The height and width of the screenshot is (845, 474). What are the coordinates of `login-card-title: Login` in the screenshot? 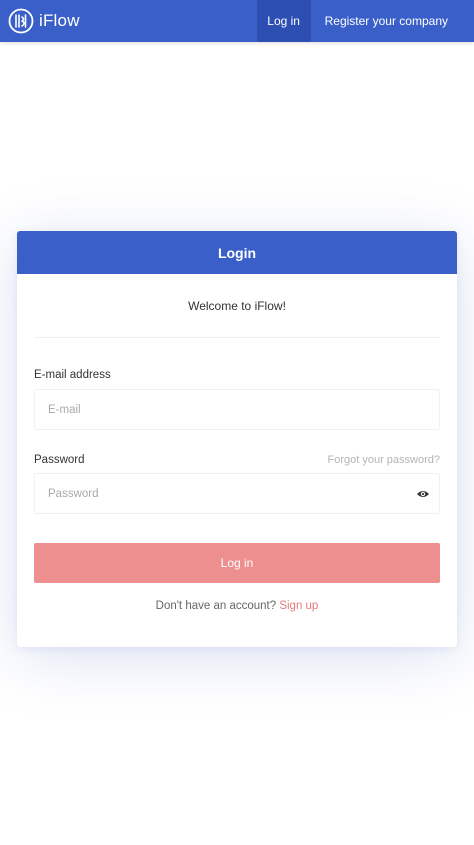 It's located at (237, 252).